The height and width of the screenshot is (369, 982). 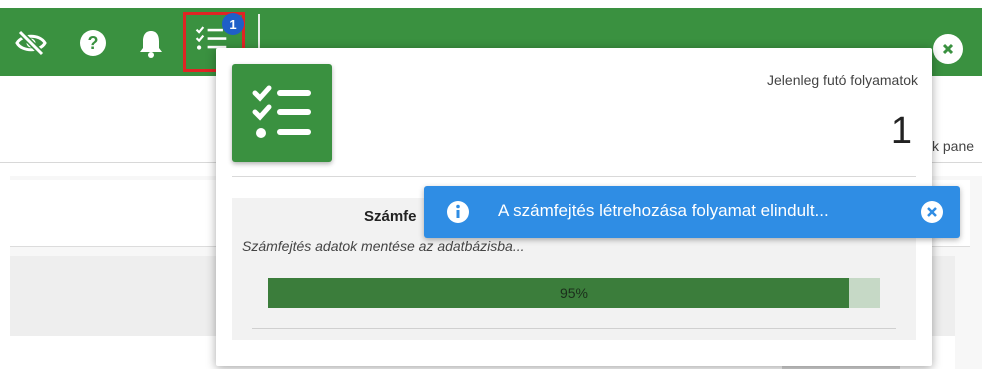 I want to click on progress-bar: 95%, so click(x=574, y=293).